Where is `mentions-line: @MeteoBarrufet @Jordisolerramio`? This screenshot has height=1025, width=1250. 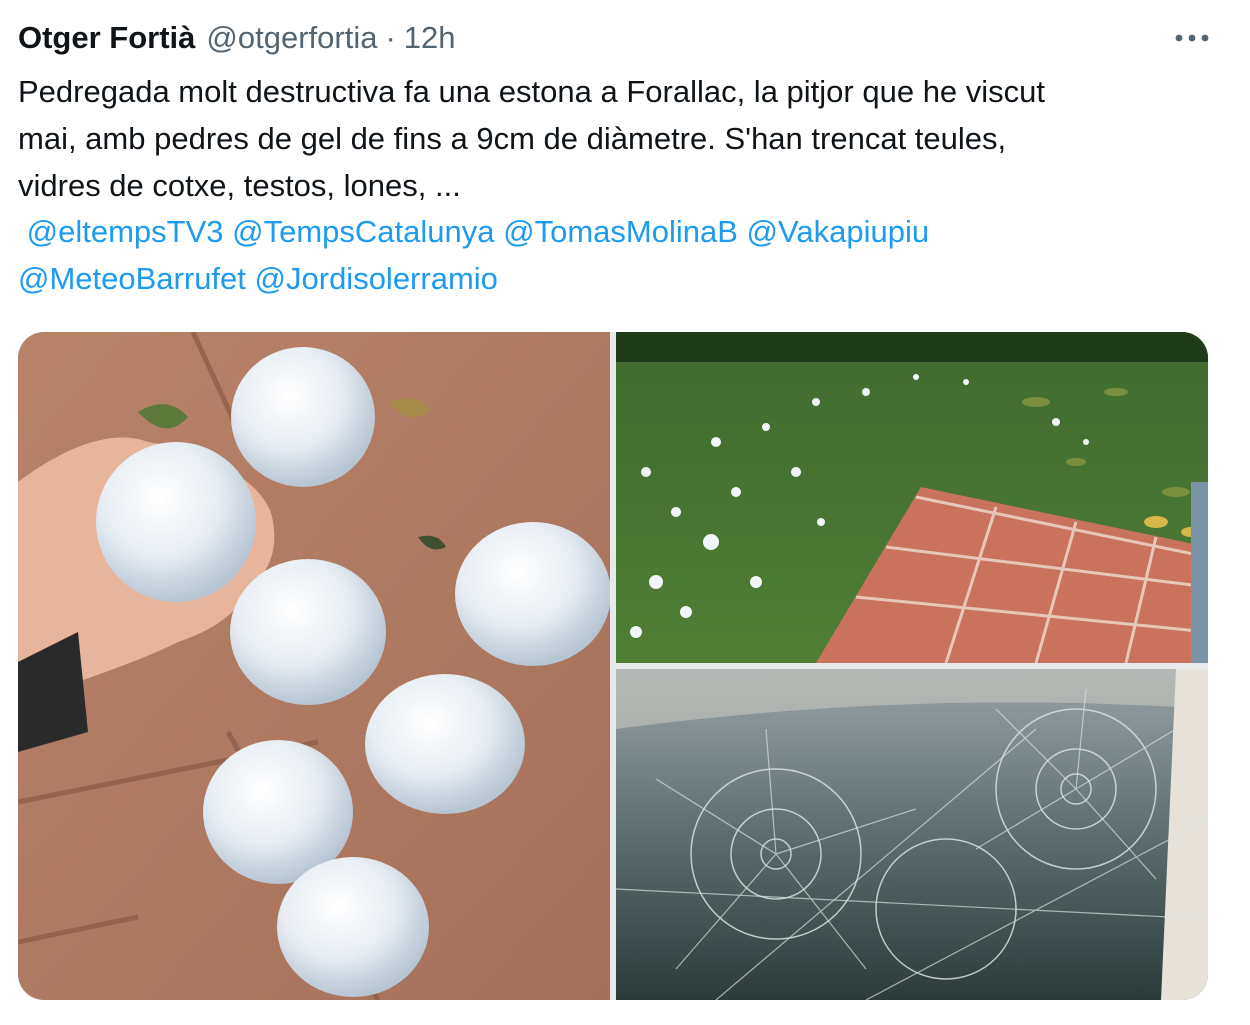
mentions-line: @MeteoBarrufet @Jordisolerramio is located at coordinates (618, 278).